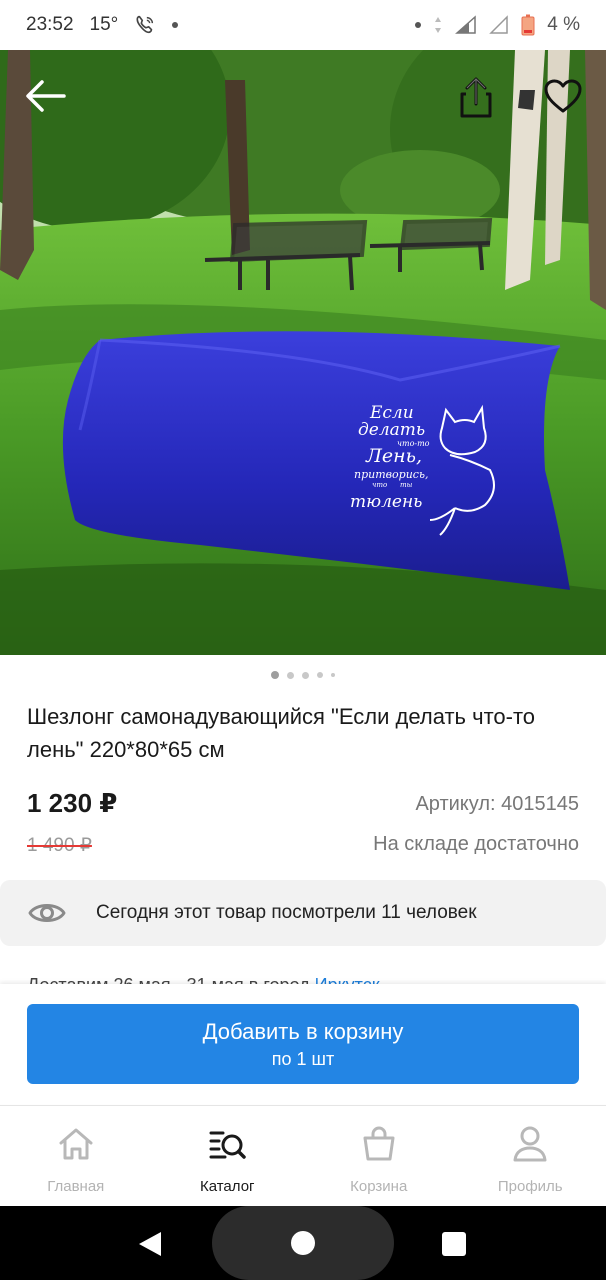 The width and height of the screenshot is (606, 1280). What do you see at coordinates (406, 485) in the screenshot?
I see `bag-print-line-7: ты` at bounding box center [406, 485].